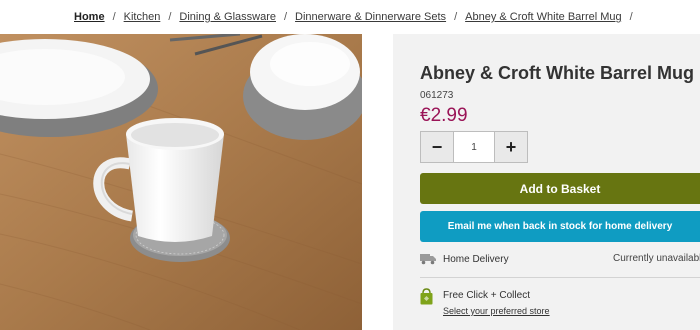 Image resolution: width=700 pixels, height=330 pixels. I want to click on quantity-input: 1, so click(474, 147).